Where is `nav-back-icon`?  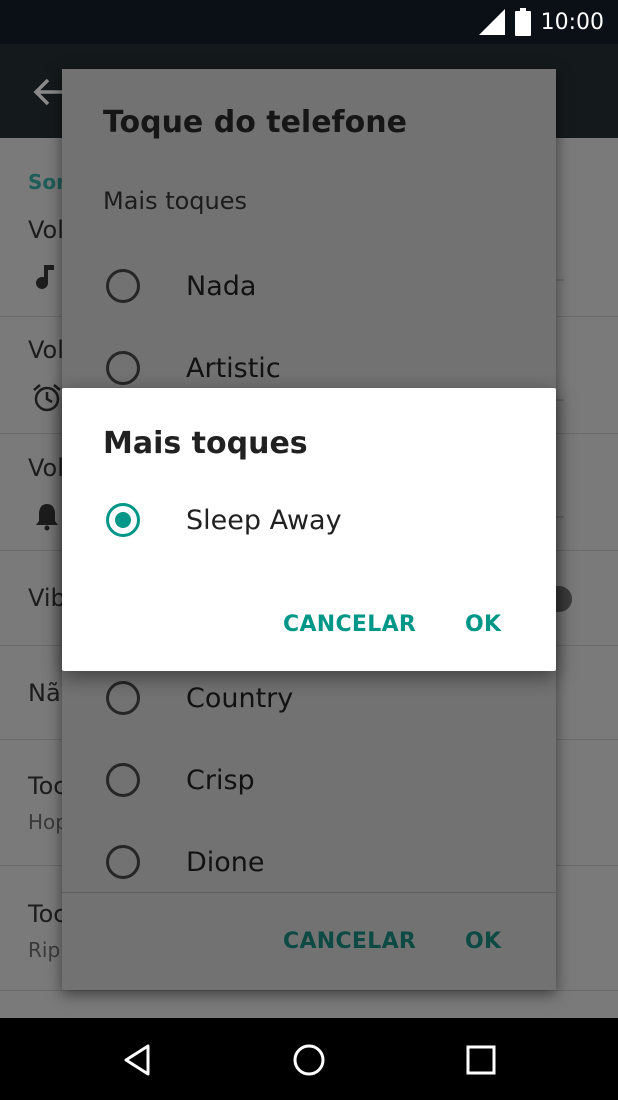
nav-back-icon is located at coordinates (138, 1060).